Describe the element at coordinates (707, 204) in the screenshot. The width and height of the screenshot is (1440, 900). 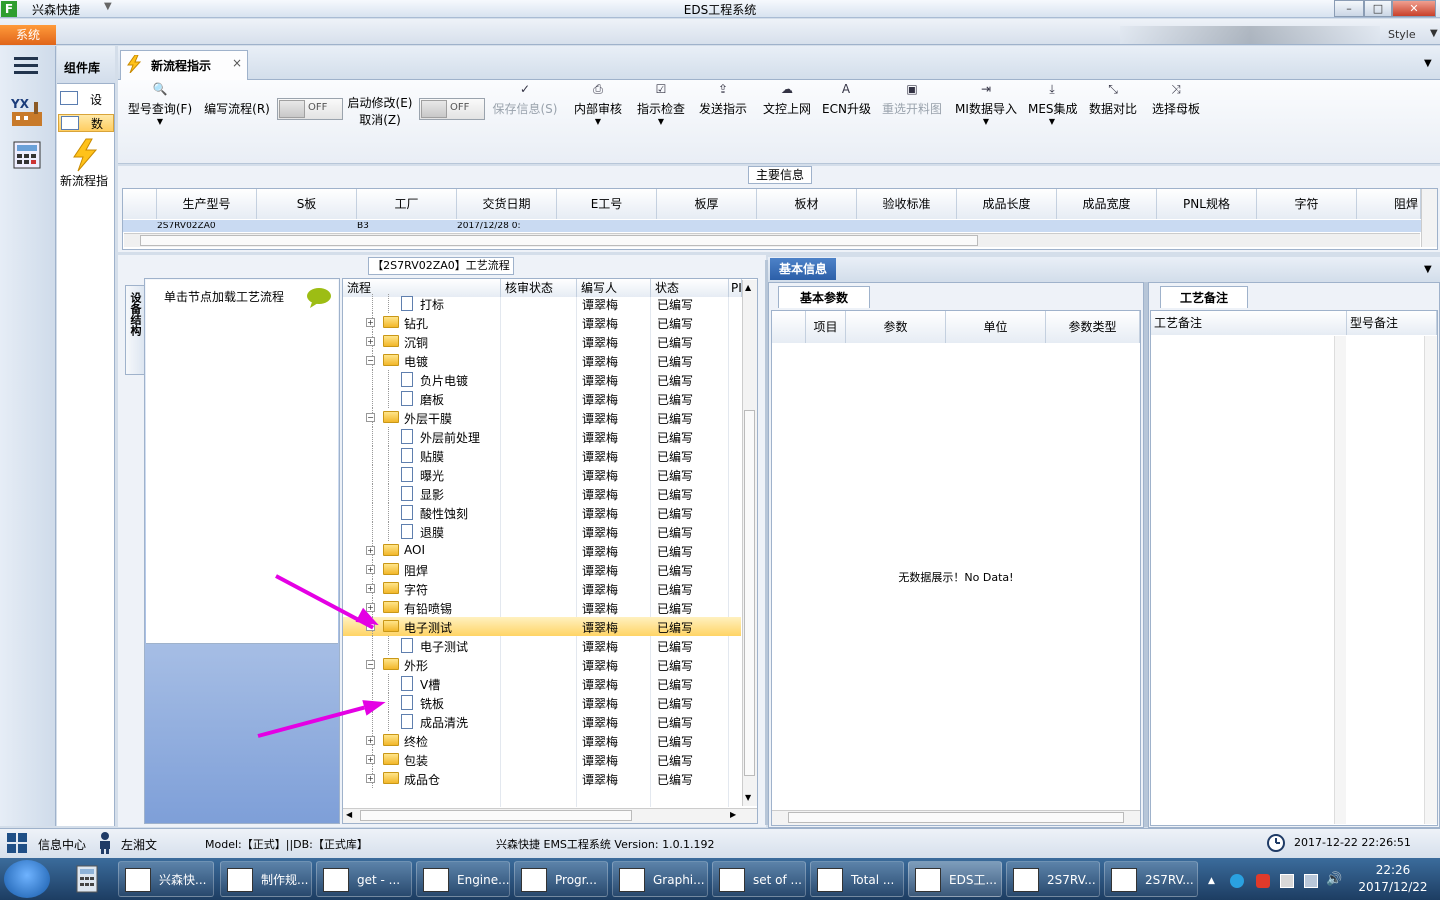
I see `column-header: 板厚` at that location.